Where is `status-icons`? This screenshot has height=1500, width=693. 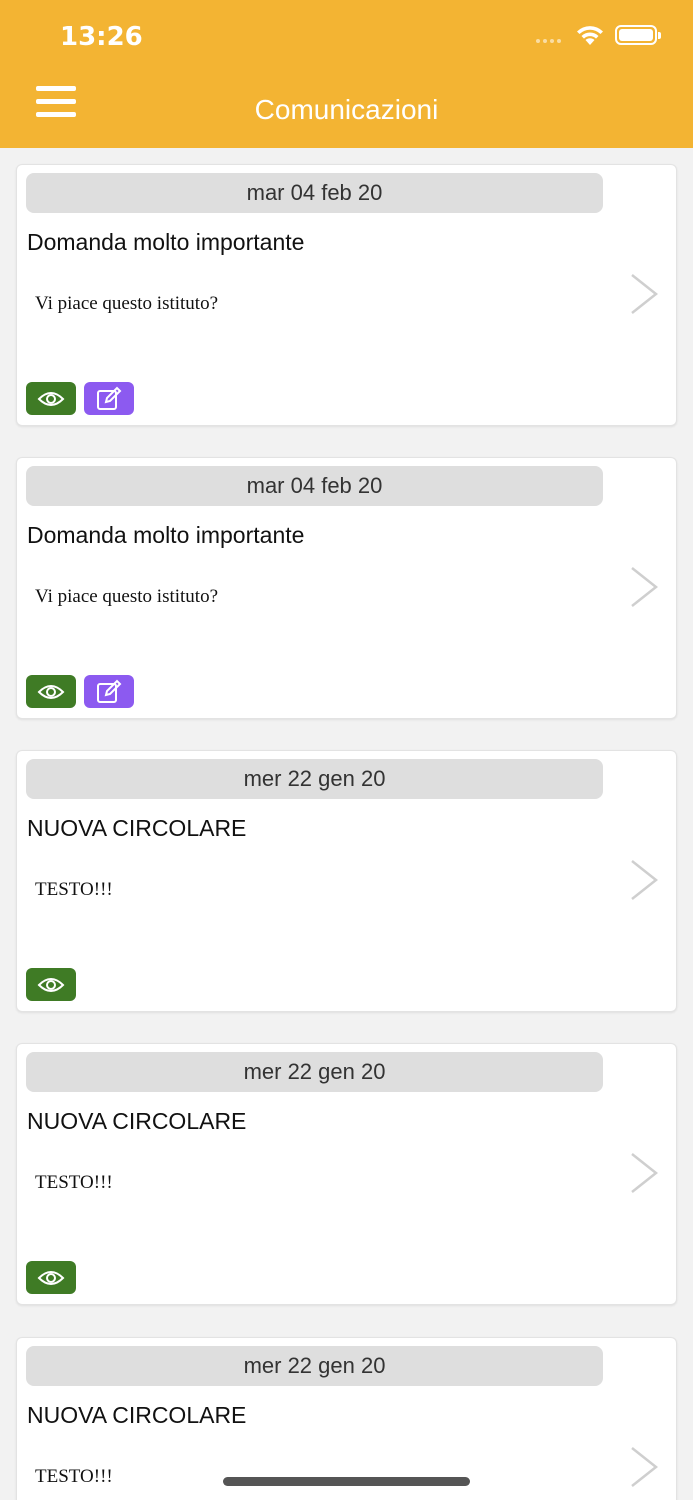
status-icons is located at coordinates (598, 35).